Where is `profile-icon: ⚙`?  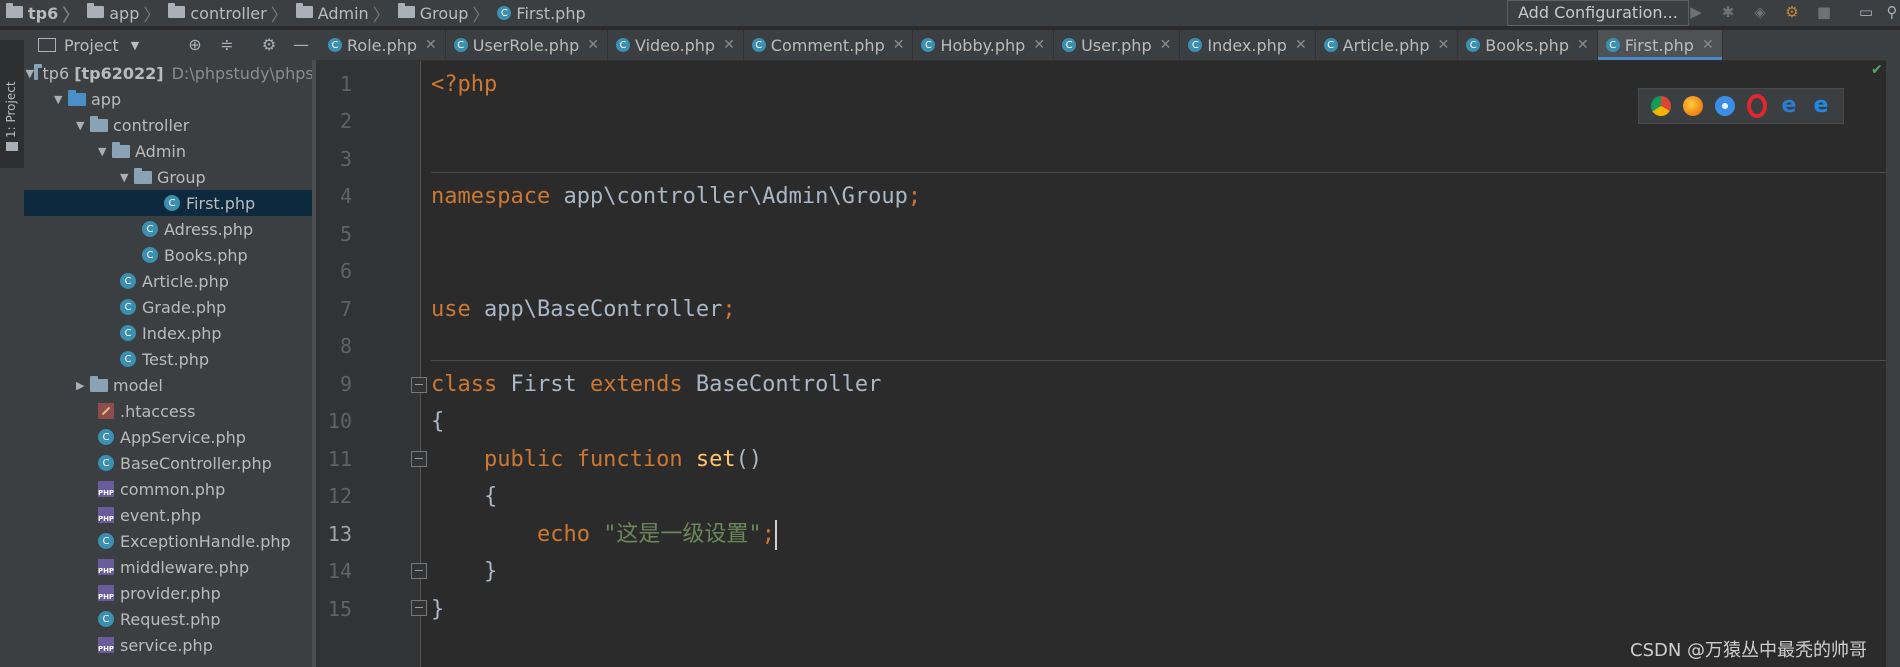 profile-icon: ⚙ is located at coordinates (1792, 12).